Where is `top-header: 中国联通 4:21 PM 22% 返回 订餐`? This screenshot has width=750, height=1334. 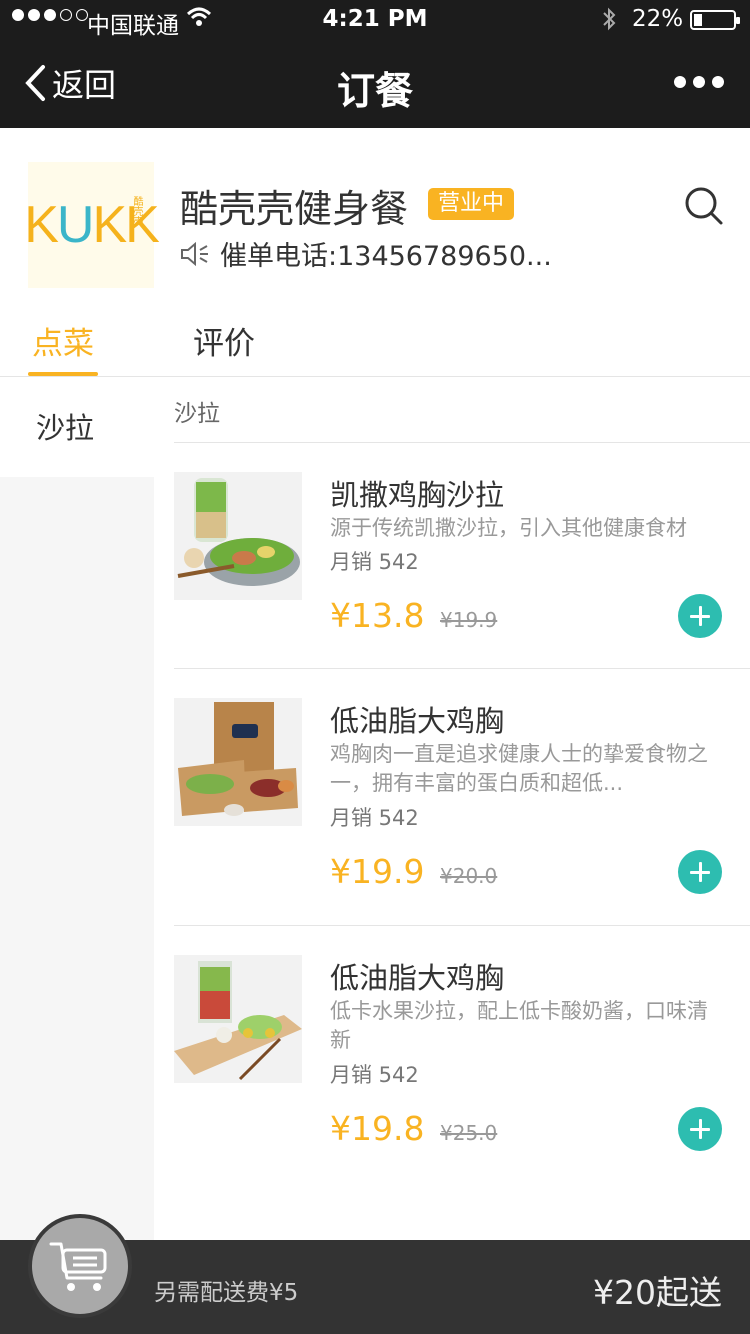 top-header: 中国联通 4:21 PM 22% 返回 订餐 is located at coordinates (375, 64).